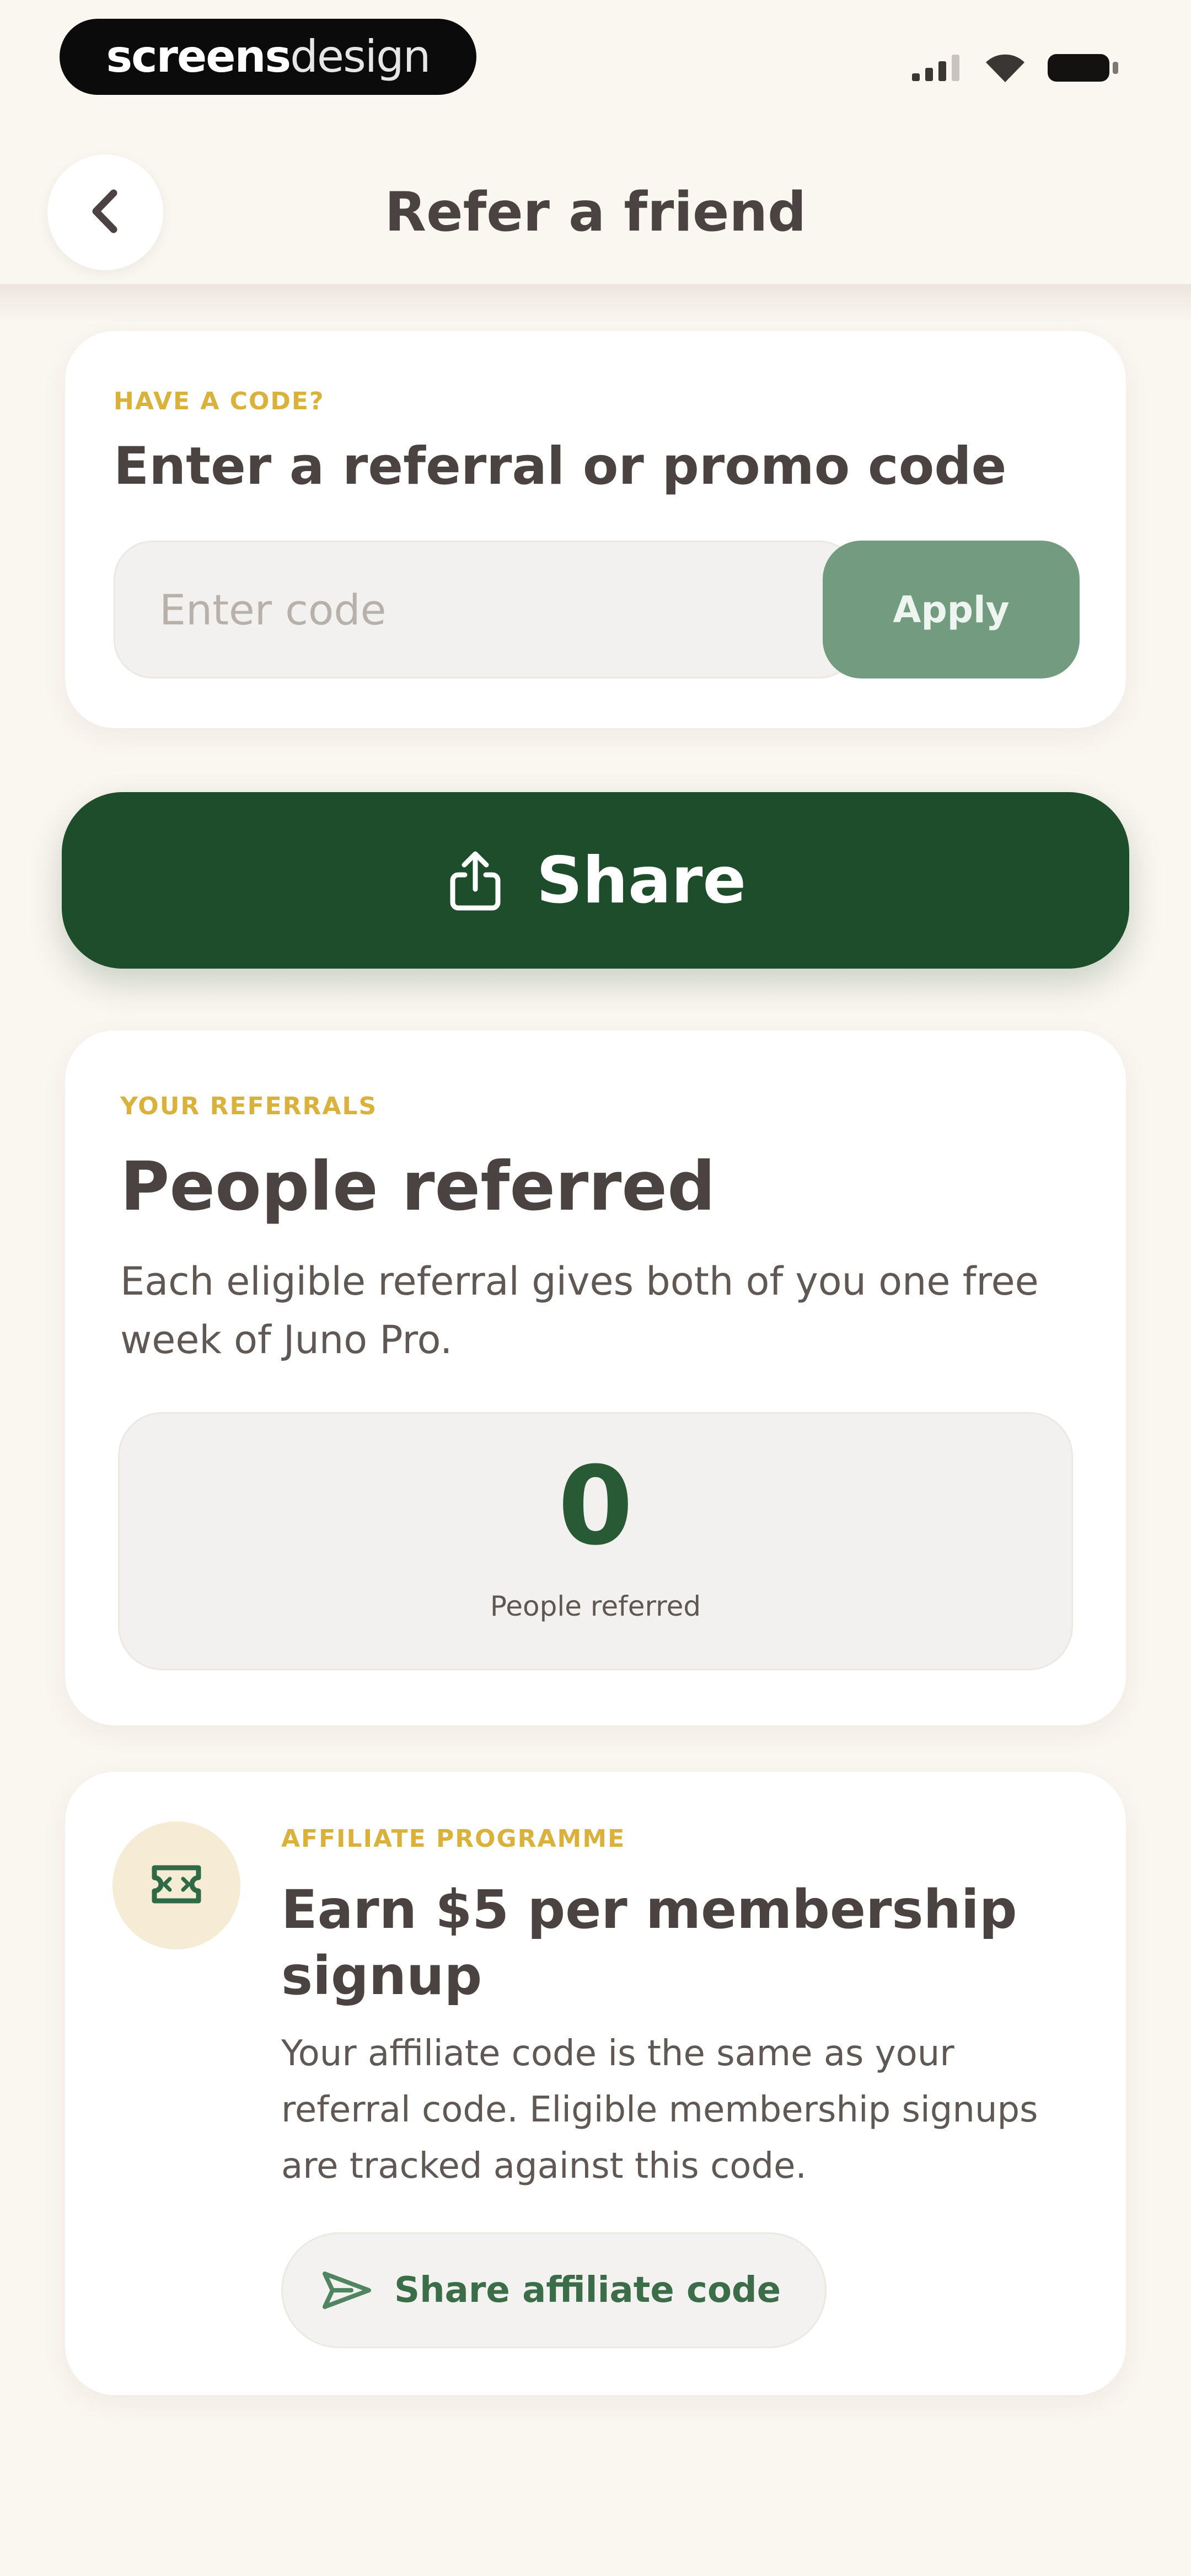 The height and width of the screenshot is (2576, 1191). What do you see at coordinates (560, 466) in the screenshot?
I see `promo-code-heading: Enter a referral or promo code` at bounding box center [560, 466].